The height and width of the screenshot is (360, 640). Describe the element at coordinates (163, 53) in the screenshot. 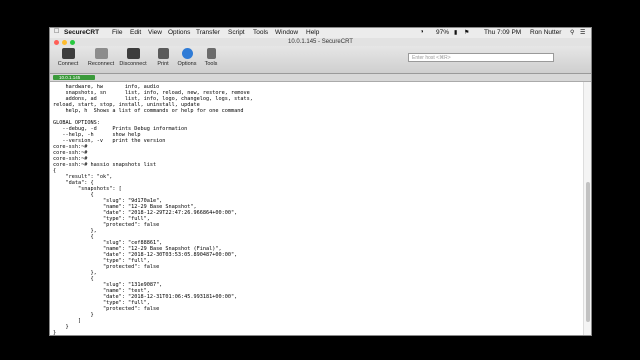

I see `printer-icon` at that location.